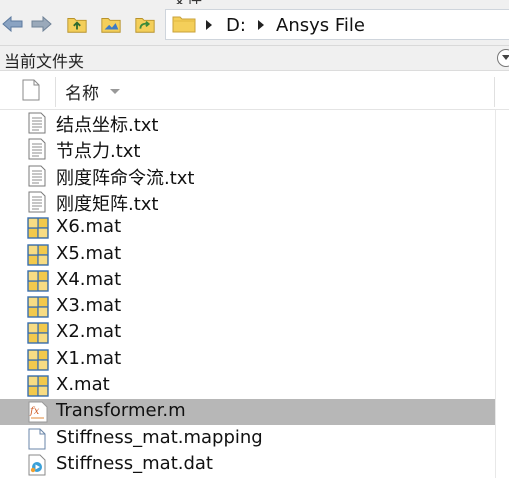  Describe the element at coordinates (254, 58) in the screenshot. I see `current-folder-header: 当前文件夹` at that location.